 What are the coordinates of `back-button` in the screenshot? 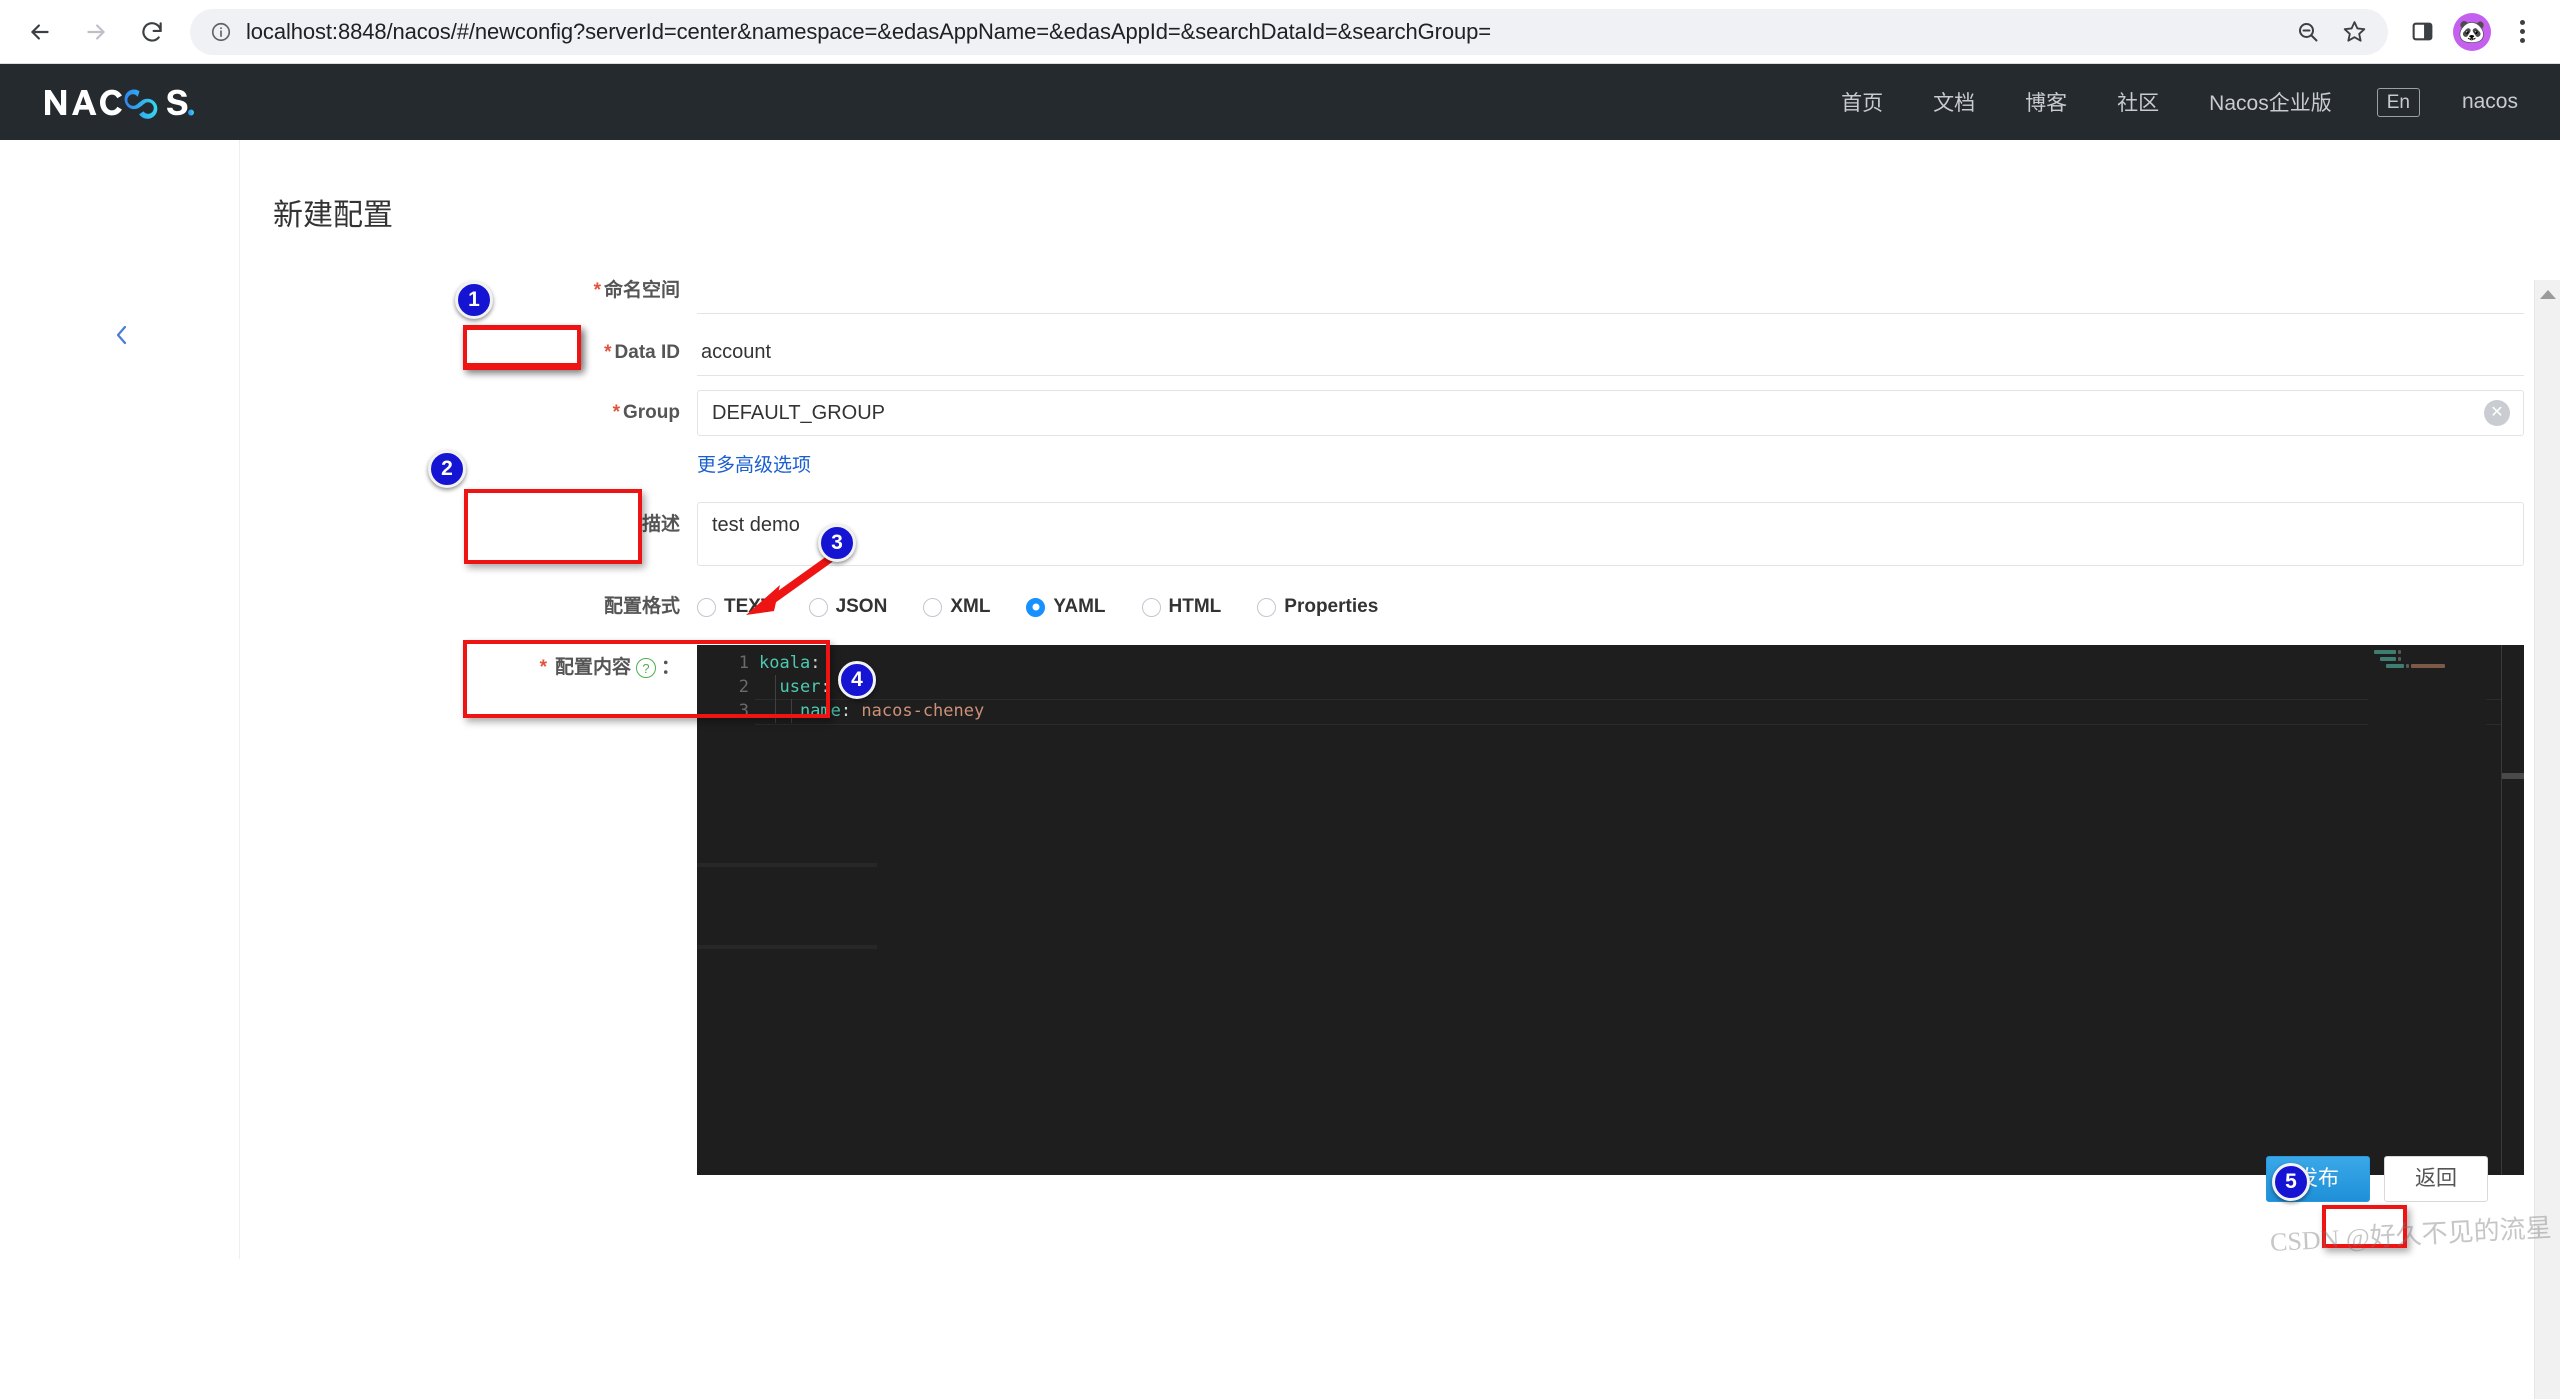 It's located at (40, 32).